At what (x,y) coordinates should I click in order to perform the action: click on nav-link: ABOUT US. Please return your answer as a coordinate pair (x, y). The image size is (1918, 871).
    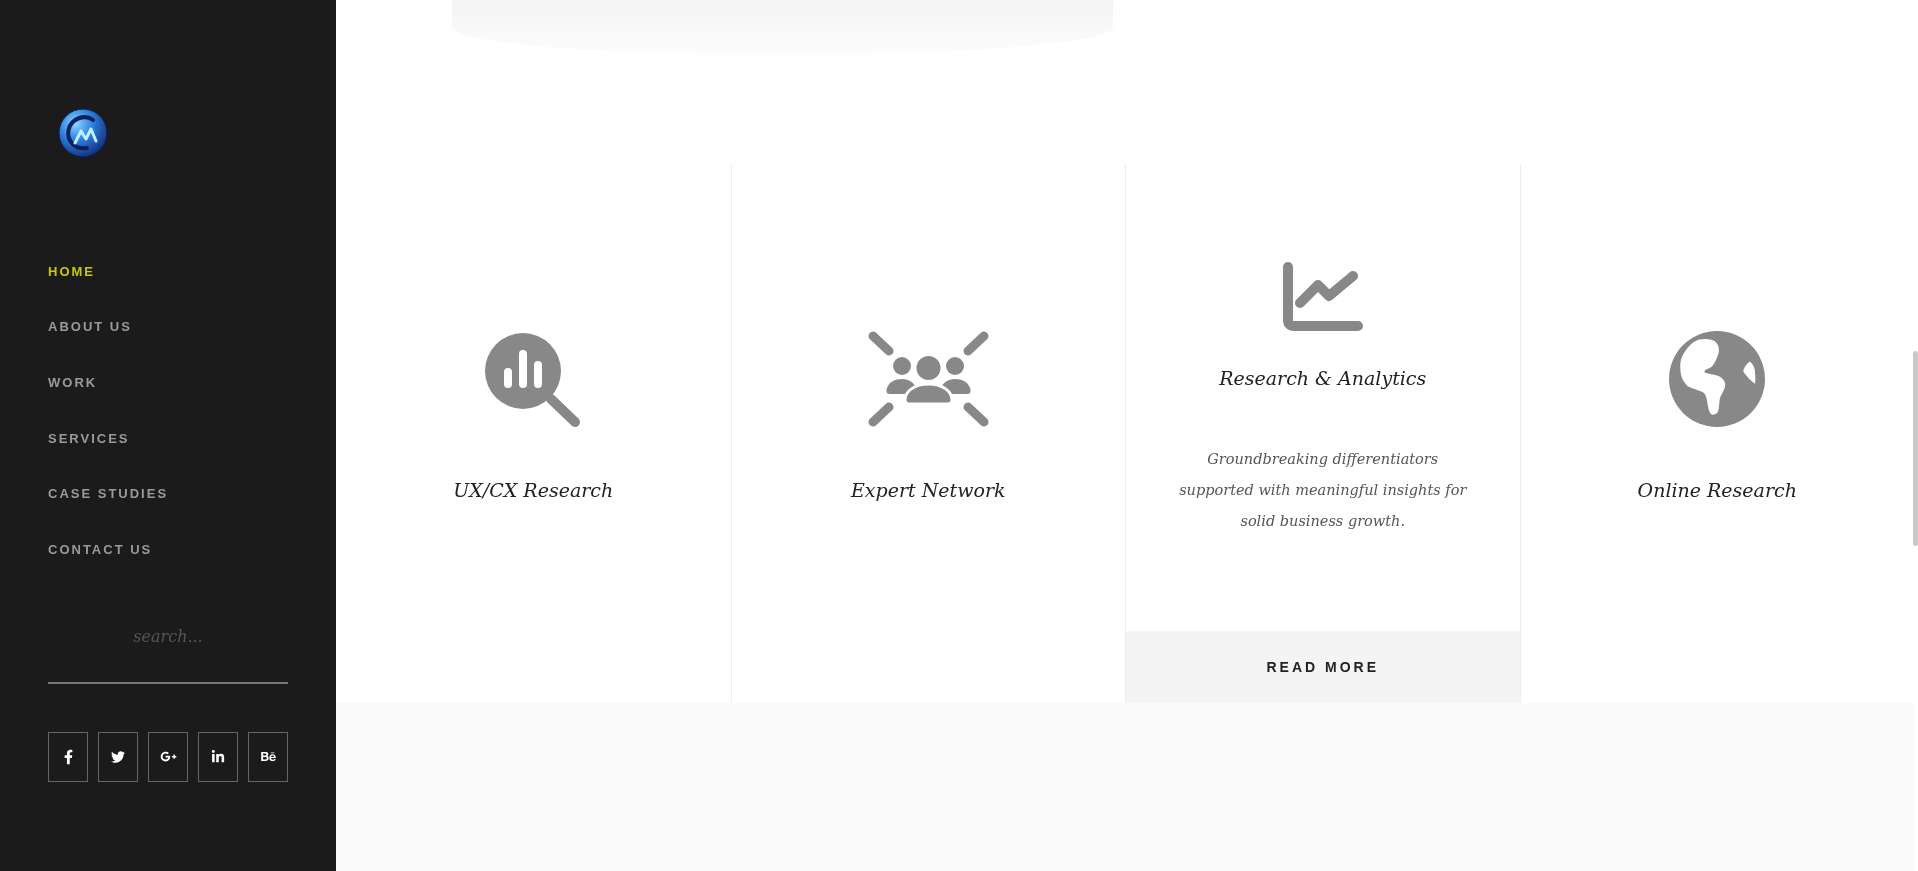
    Looking at the image, I should click on (90, 327).